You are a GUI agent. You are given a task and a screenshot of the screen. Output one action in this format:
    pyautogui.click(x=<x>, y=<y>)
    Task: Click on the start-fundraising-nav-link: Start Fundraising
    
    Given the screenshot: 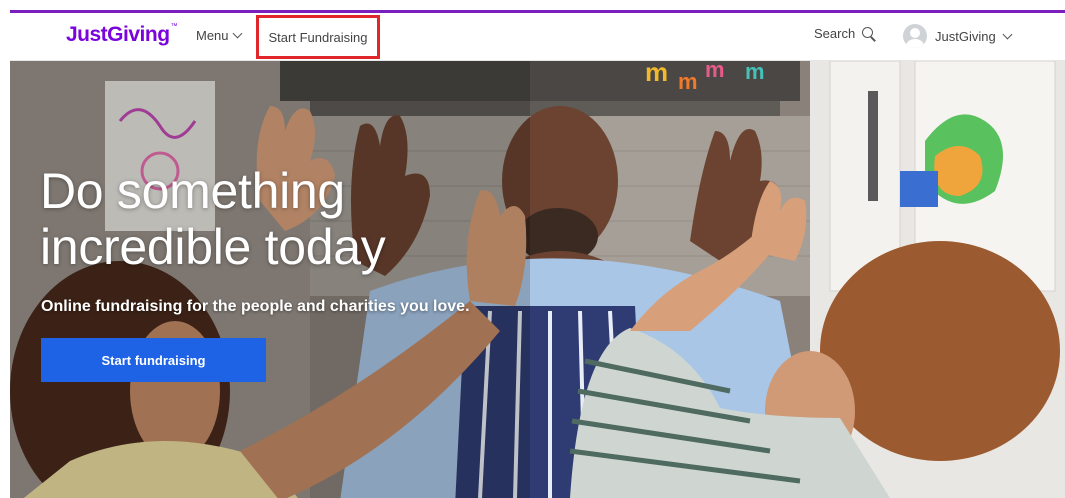 What is the action you would take?
    pyautogui.click(x=318, y=37)
    